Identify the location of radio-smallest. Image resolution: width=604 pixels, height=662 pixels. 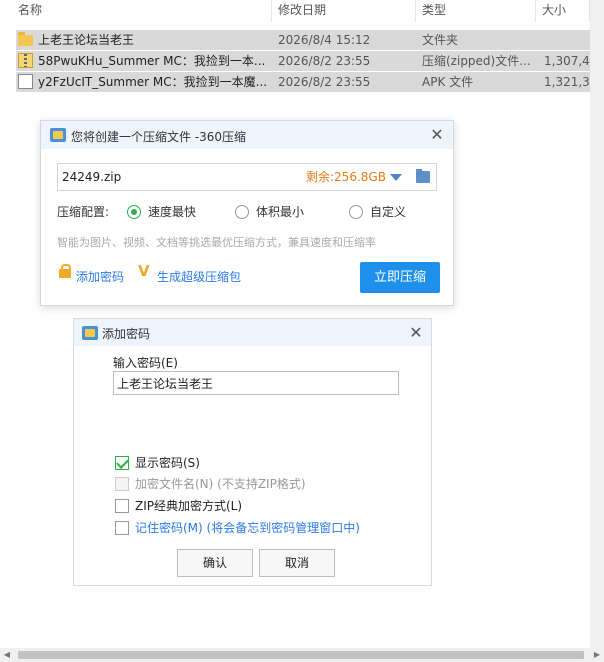
(242, 212).